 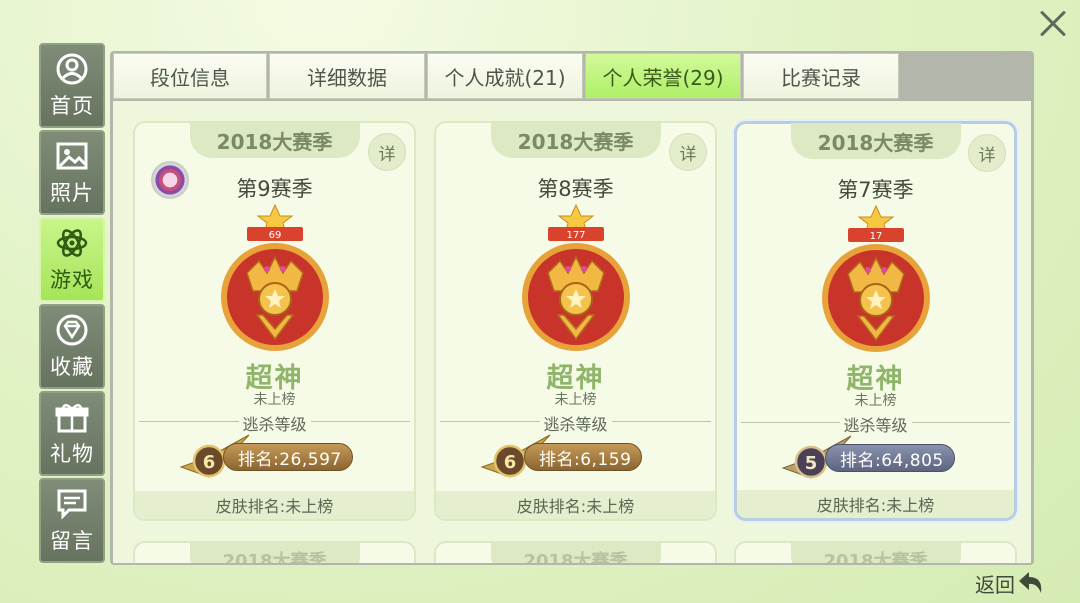 I want to click on season-title: 第8赛季, so click(x=575, y=189).